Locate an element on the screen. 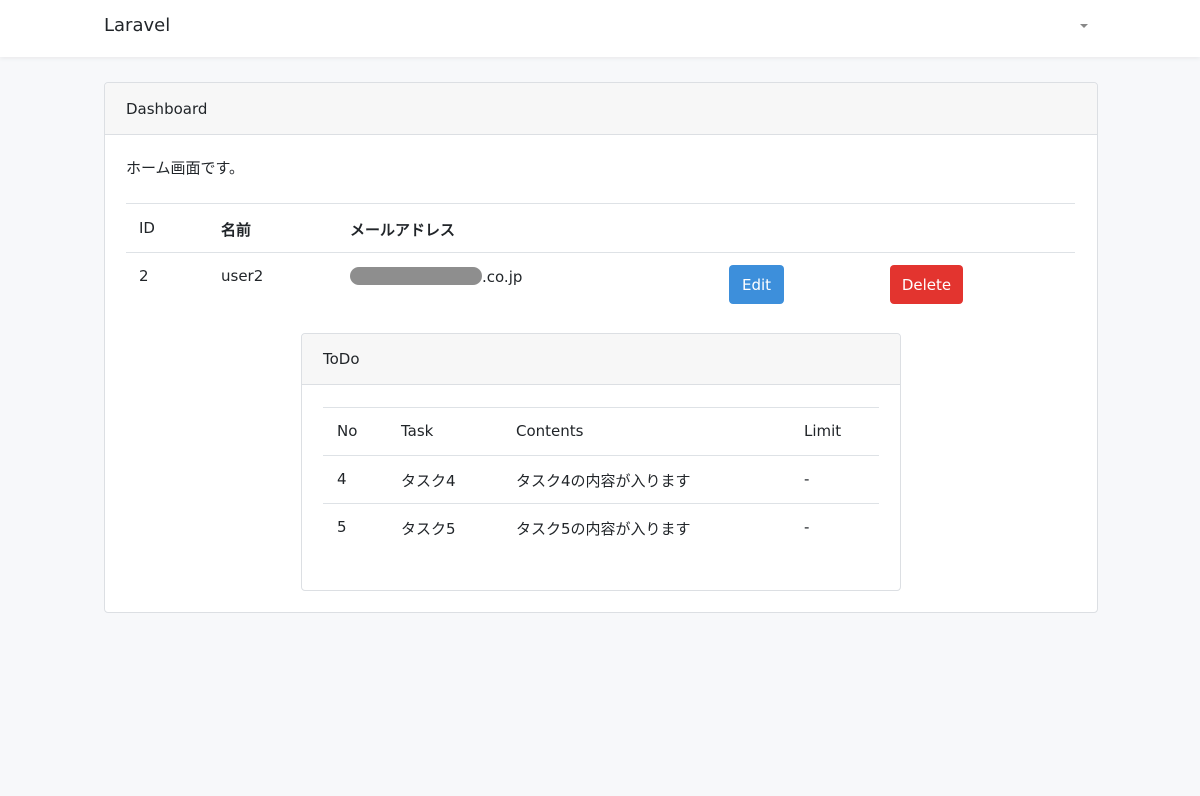 The height and width of the screenshot is (796, 1200). todo-title: ToDo is located at coordinates (341, 359).